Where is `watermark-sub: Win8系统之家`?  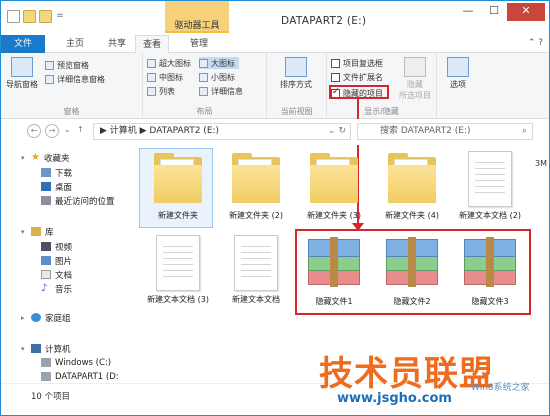 watermark-sub: Win8系统之家 is located at coordinates (500, 388).